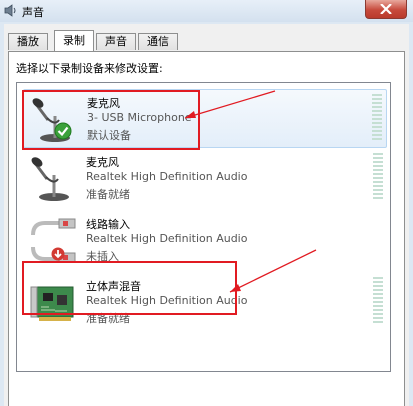 The height and width of the screenshot is (406, 413). Describe the element at coordinates (58, 254) in the screenshot. I see `unplugged-arrow-icon` at that location.